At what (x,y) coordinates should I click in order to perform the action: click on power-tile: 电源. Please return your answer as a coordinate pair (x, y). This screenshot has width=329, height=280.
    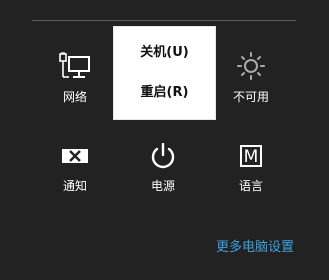
    Looking at the image, I should click on (163, 167).